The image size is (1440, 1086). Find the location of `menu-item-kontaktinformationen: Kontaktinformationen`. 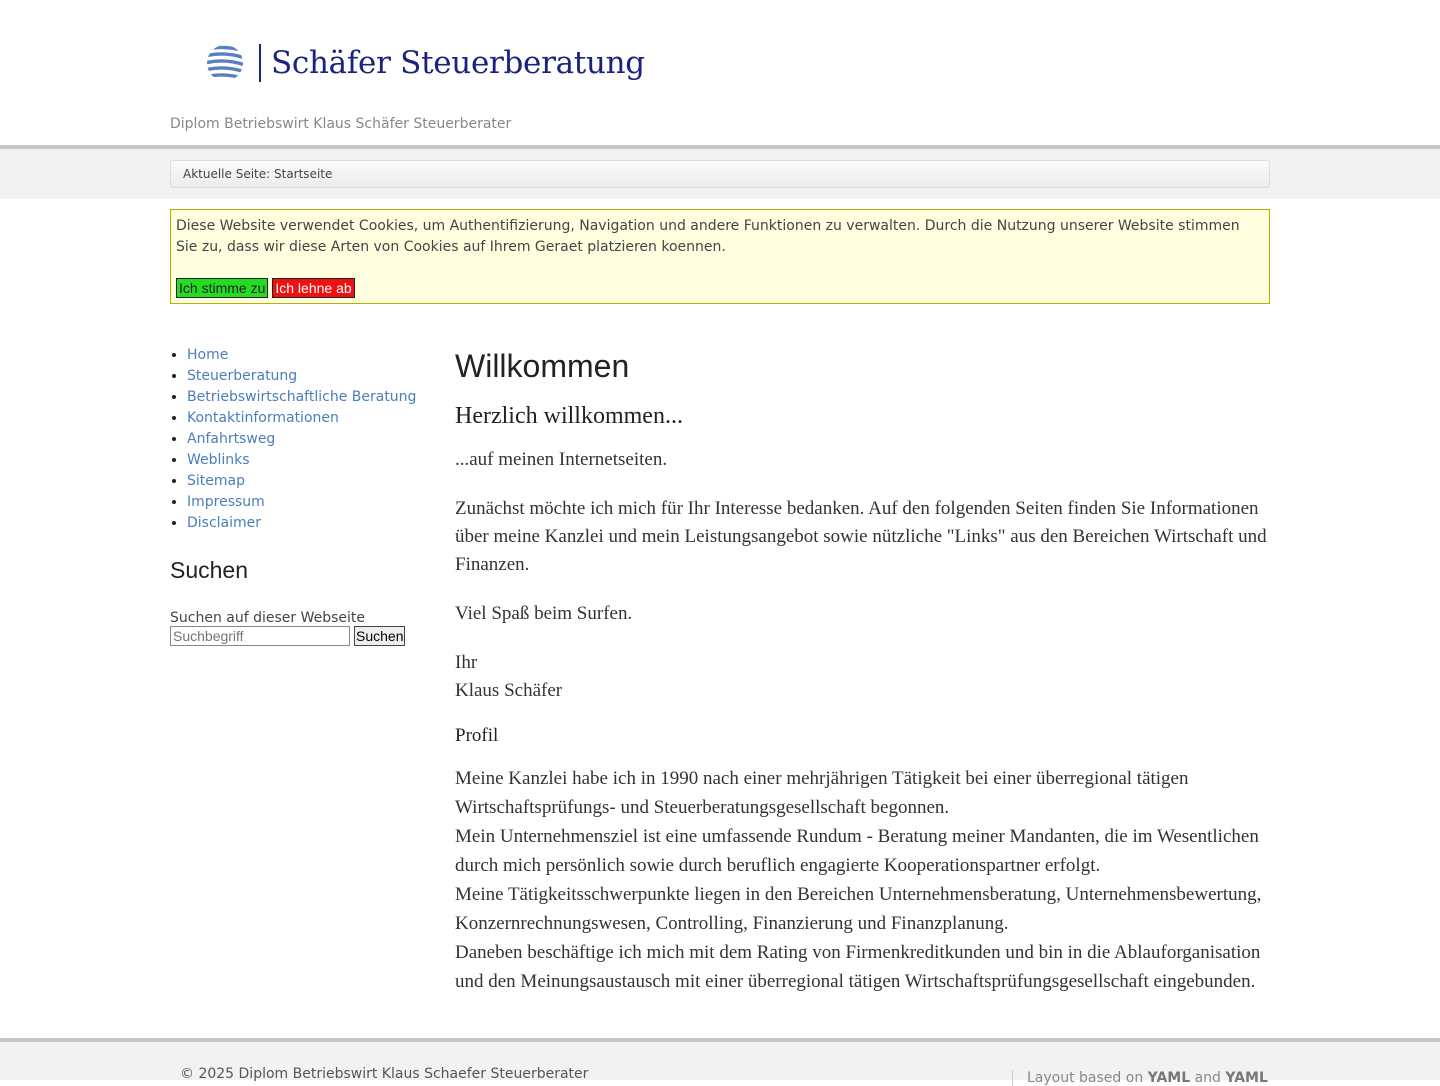

menu-item-kontaktinformationen: Kontaktinformationen is located at coordinates (308, 418).